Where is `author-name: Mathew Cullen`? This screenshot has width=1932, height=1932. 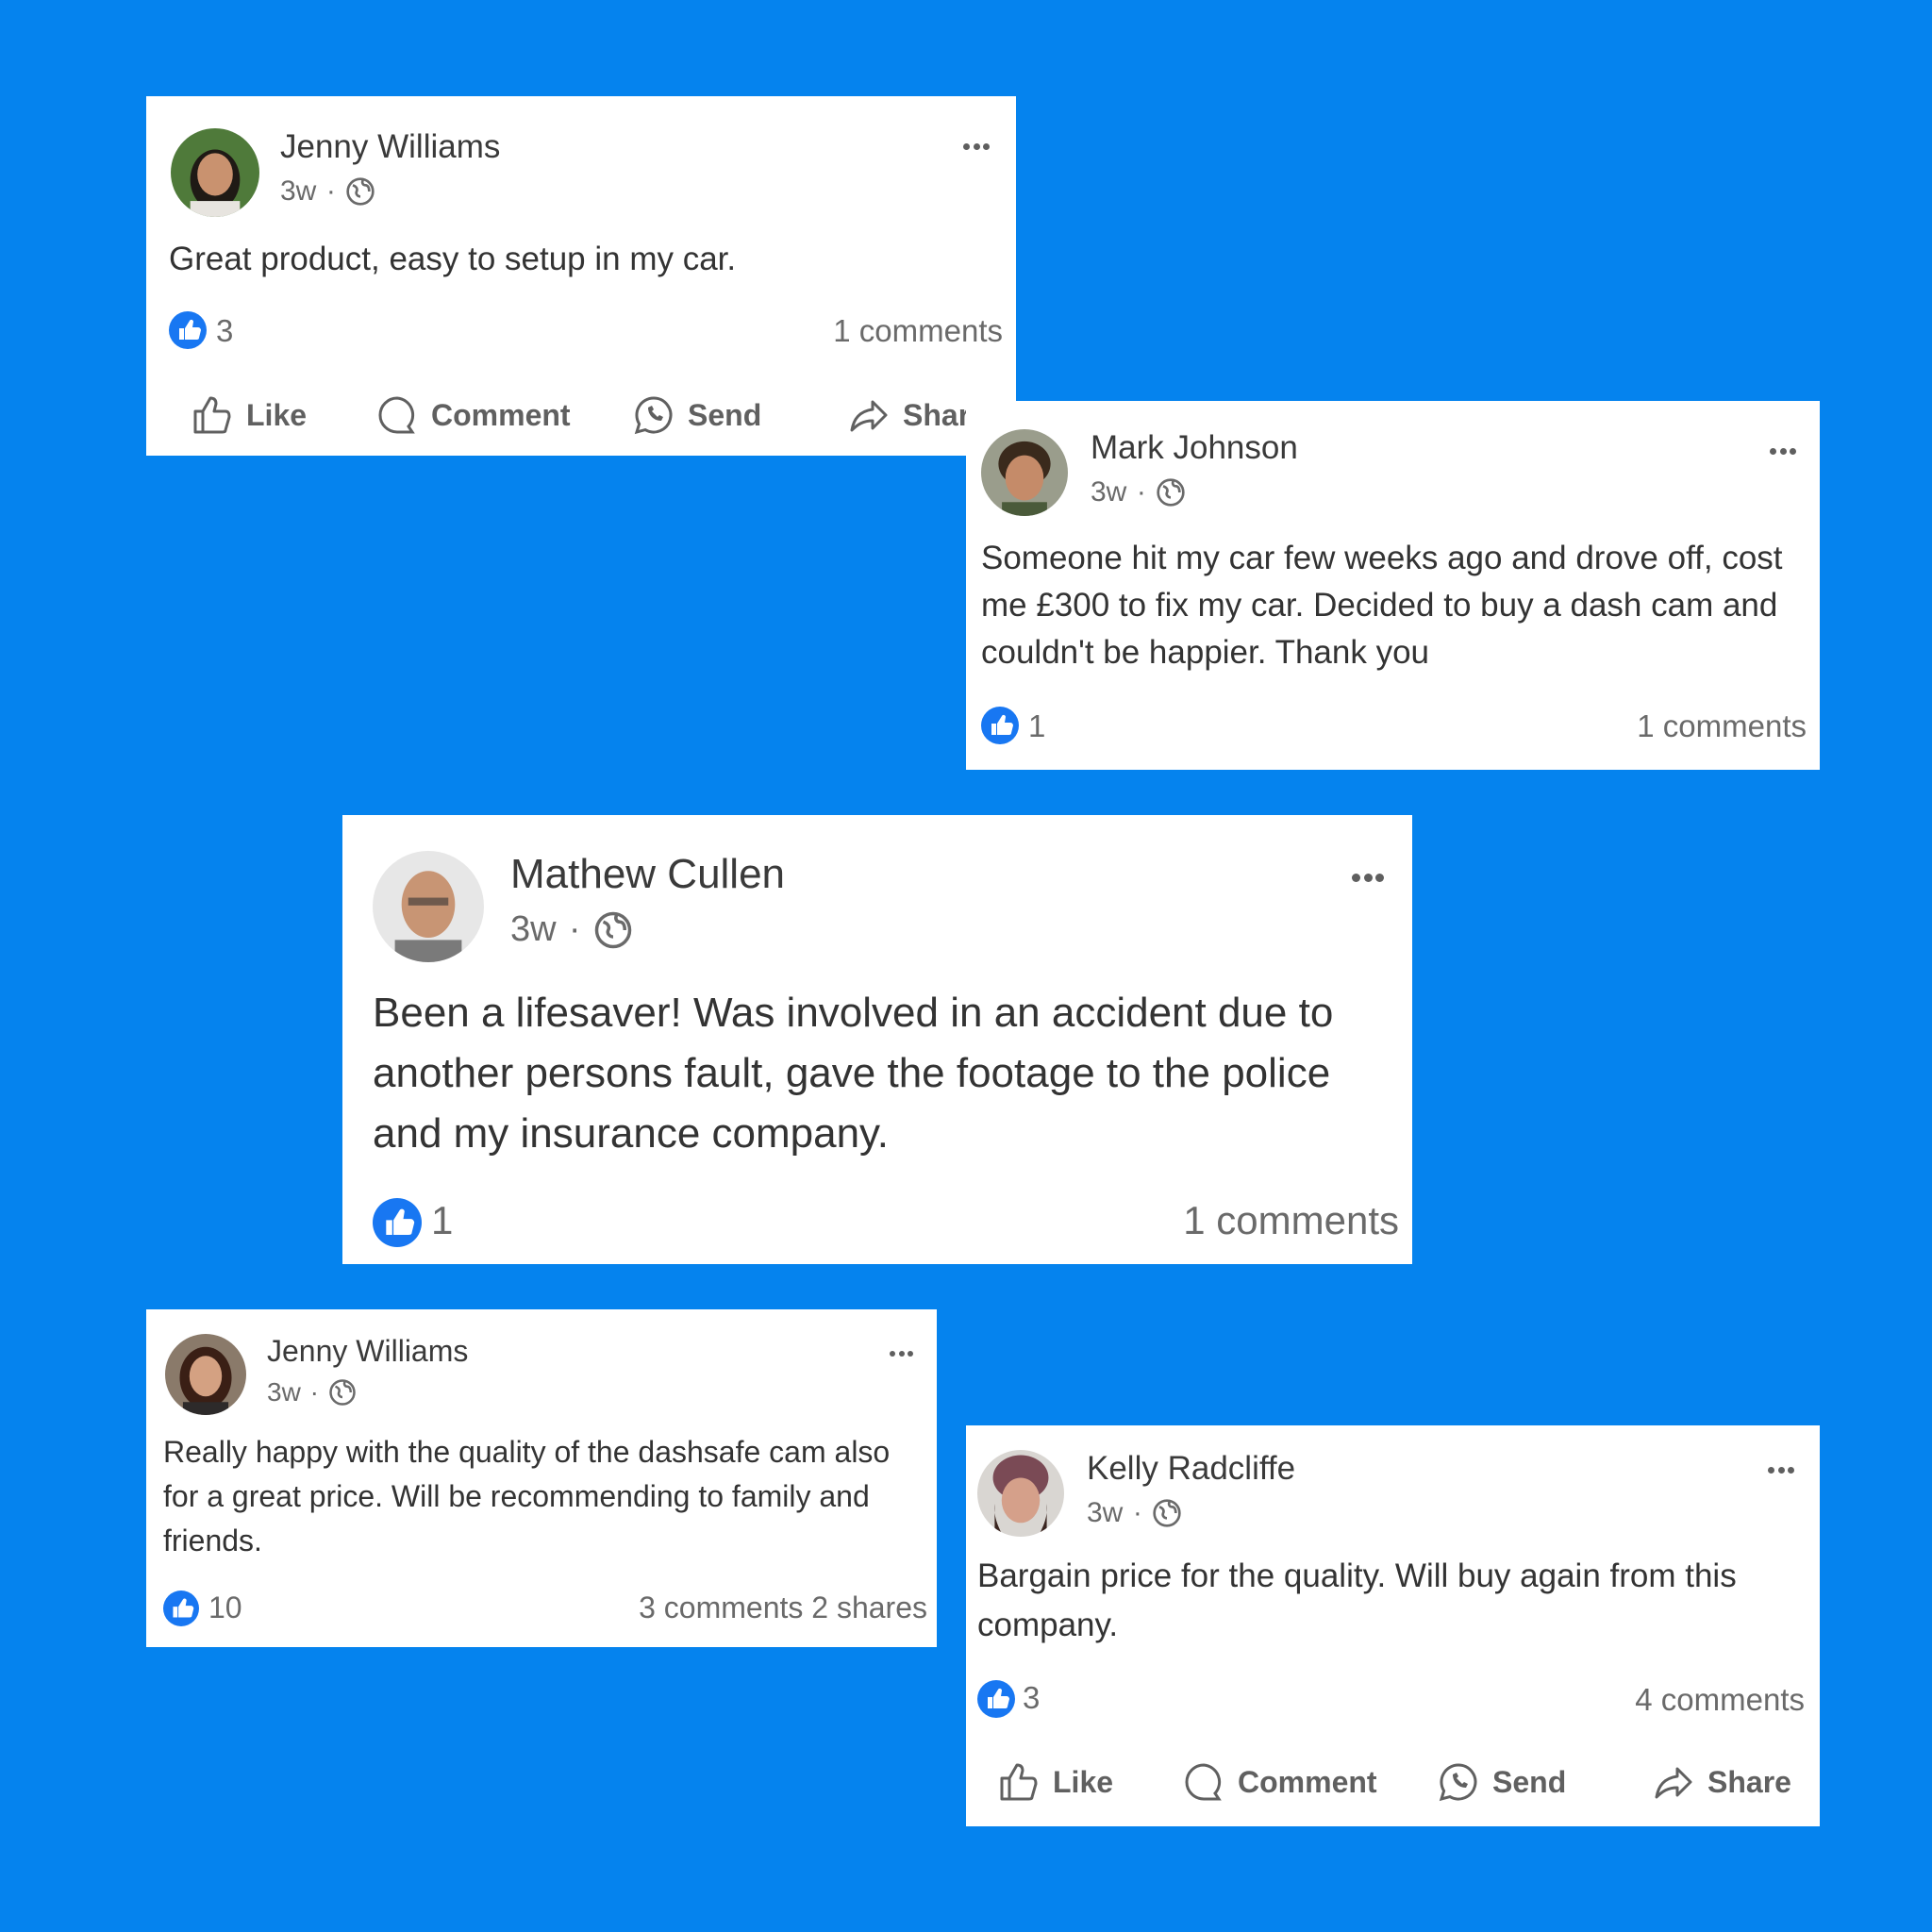
author-name: Mathew Cullen is located at coordinates (648, 875).